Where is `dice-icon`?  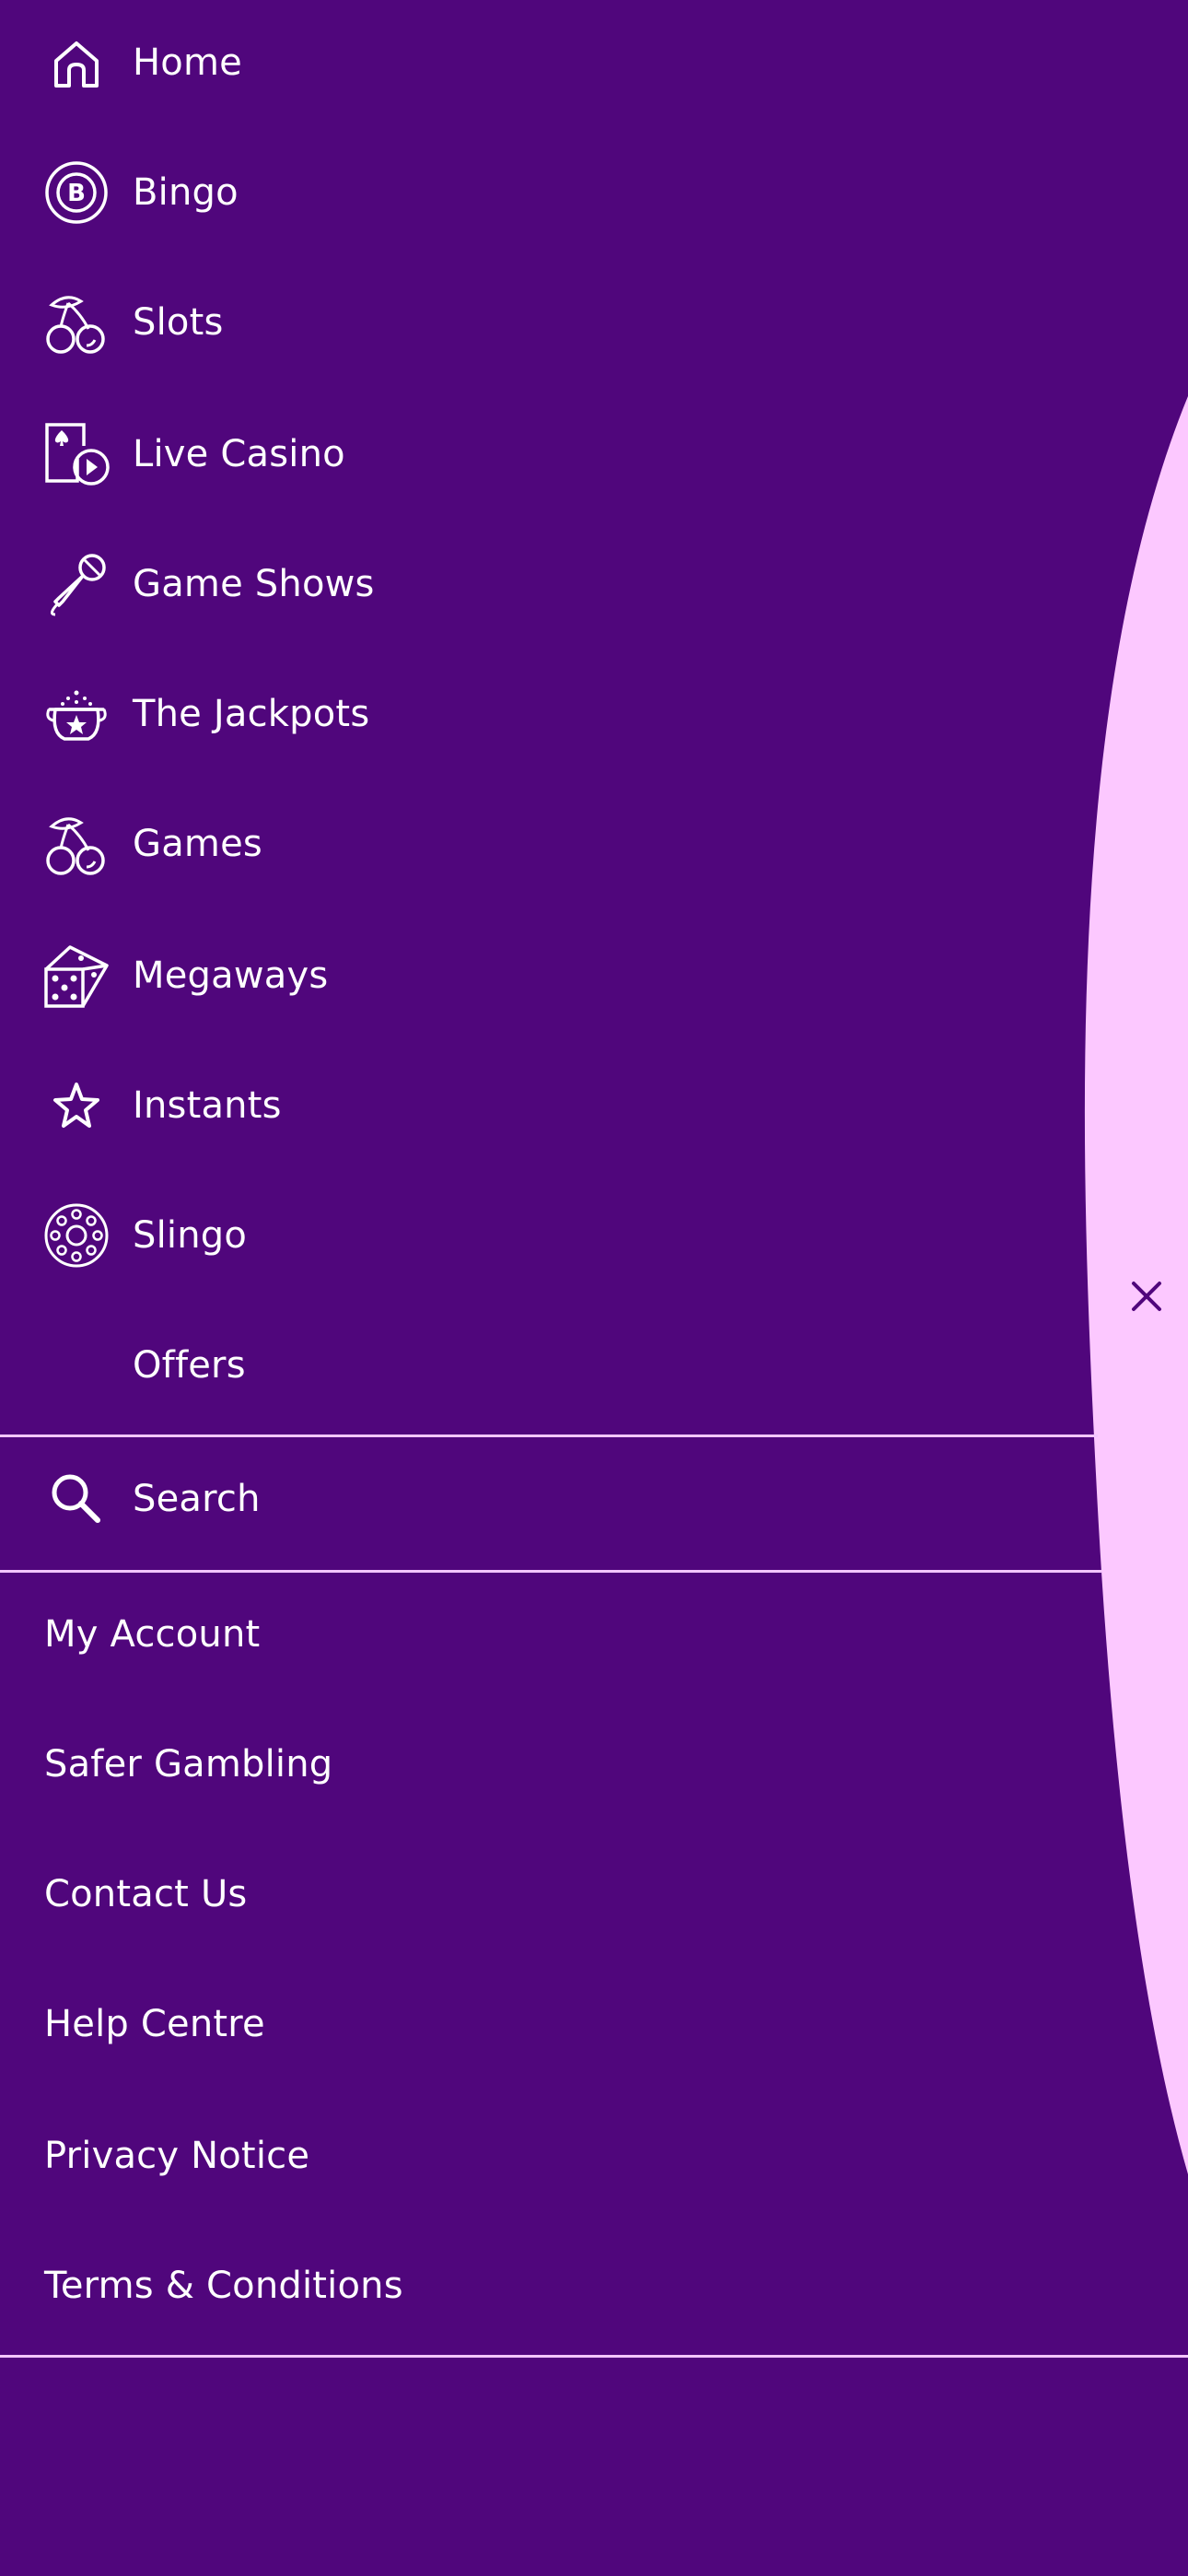
dice-icon is located at coordinates (76, 975).